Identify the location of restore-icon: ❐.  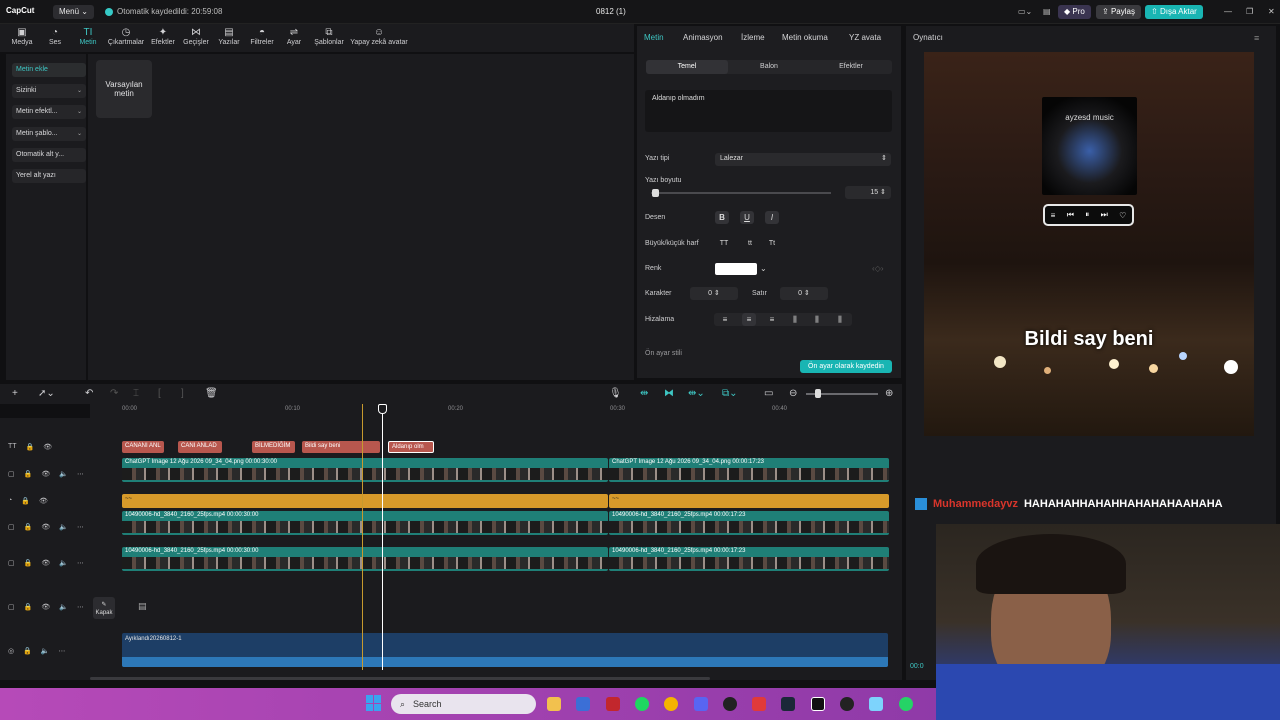
(1249, 12).